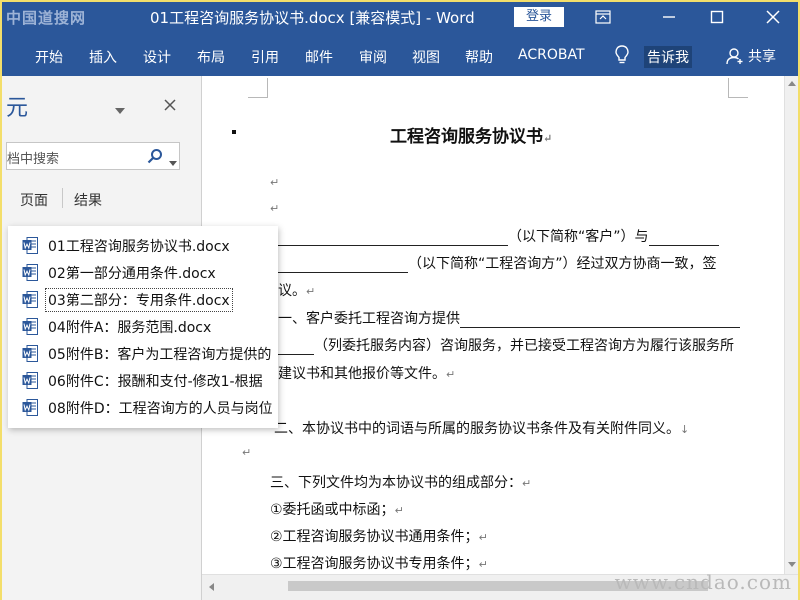  Describe the element at coordinates (103, 57) in the screenshot. I see `tab-insert: 插入` at that location.